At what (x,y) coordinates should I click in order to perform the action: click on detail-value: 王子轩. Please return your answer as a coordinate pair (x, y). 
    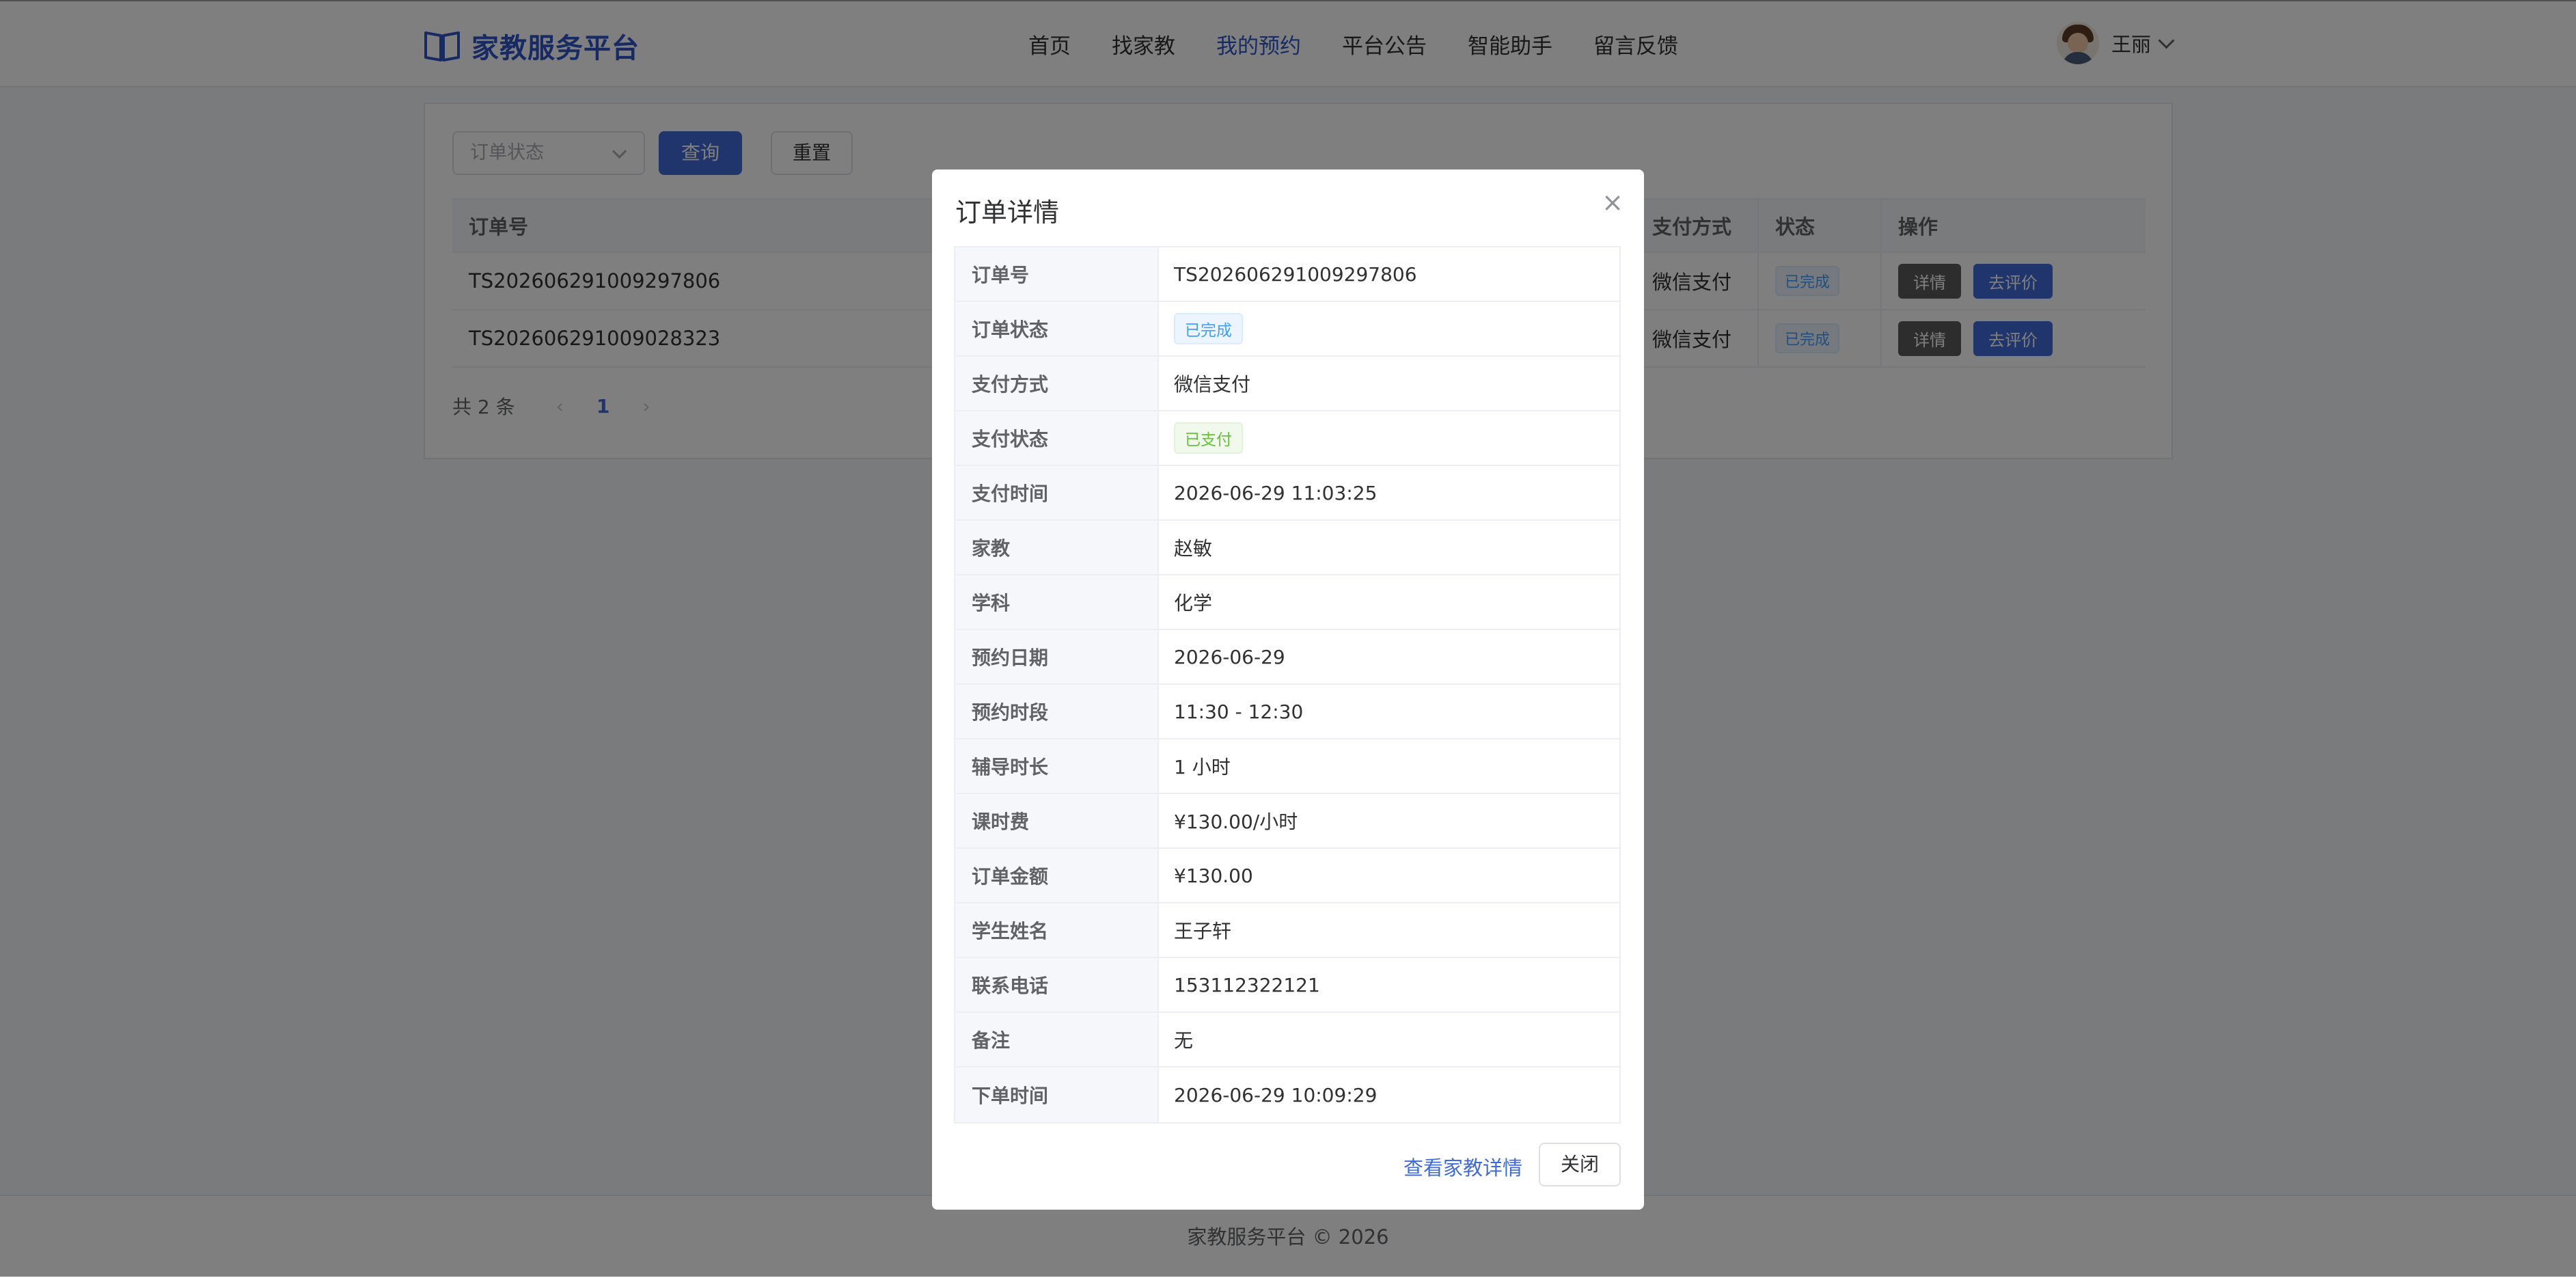
    Looking at the image, I should click on (1203, 931).